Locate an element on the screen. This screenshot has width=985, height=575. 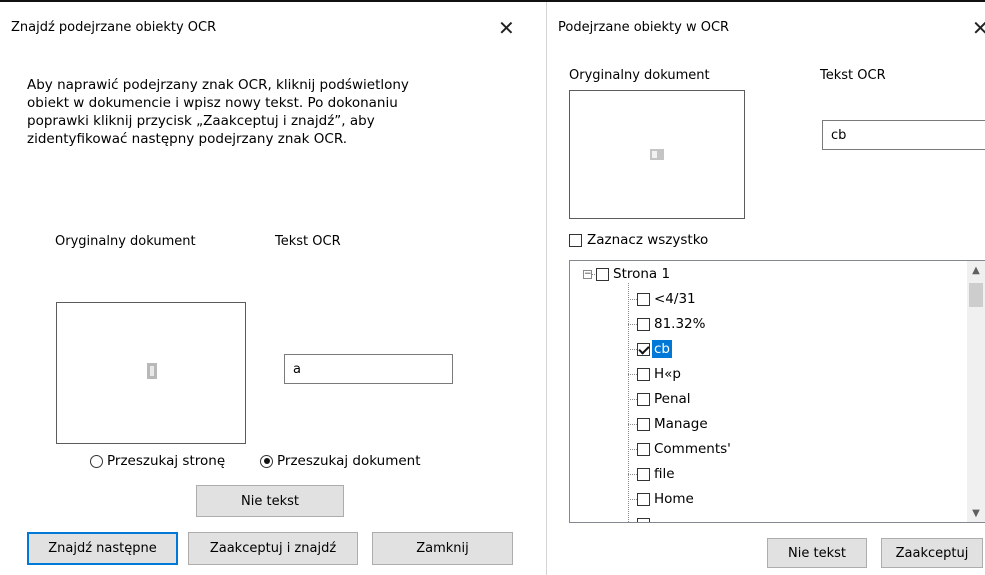
radio-checked-icon is located at coordinates (266, 461).